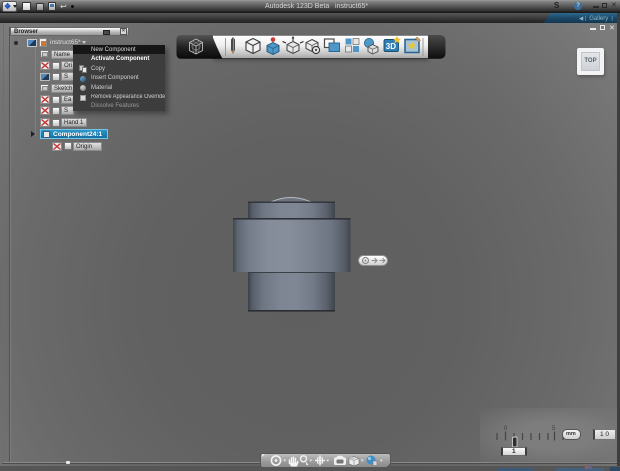  Describe the element at coordinates (391, 46) in the screenshot. I see `svg-text: 3D` at that location.